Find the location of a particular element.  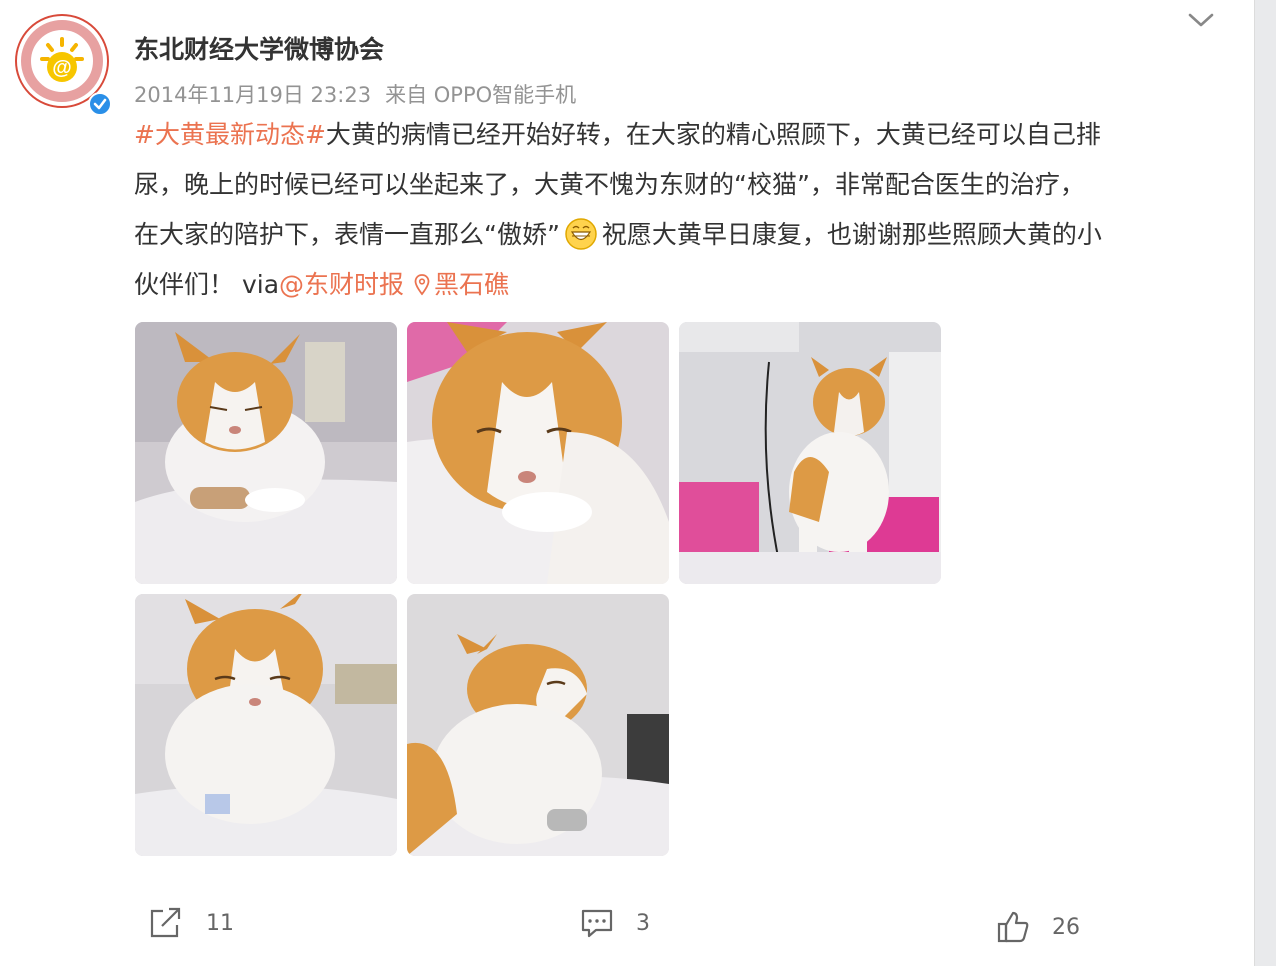

verified-badge-icon is located at coordinates (100, 104).